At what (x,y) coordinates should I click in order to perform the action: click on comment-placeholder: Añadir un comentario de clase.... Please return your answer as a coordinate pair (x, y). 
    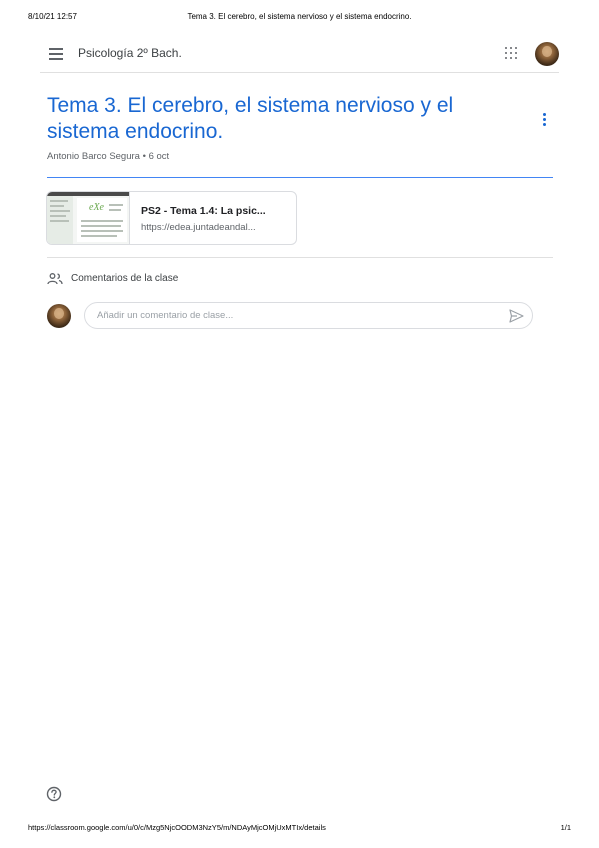
    Looking at the image, I should click on (165, 315).